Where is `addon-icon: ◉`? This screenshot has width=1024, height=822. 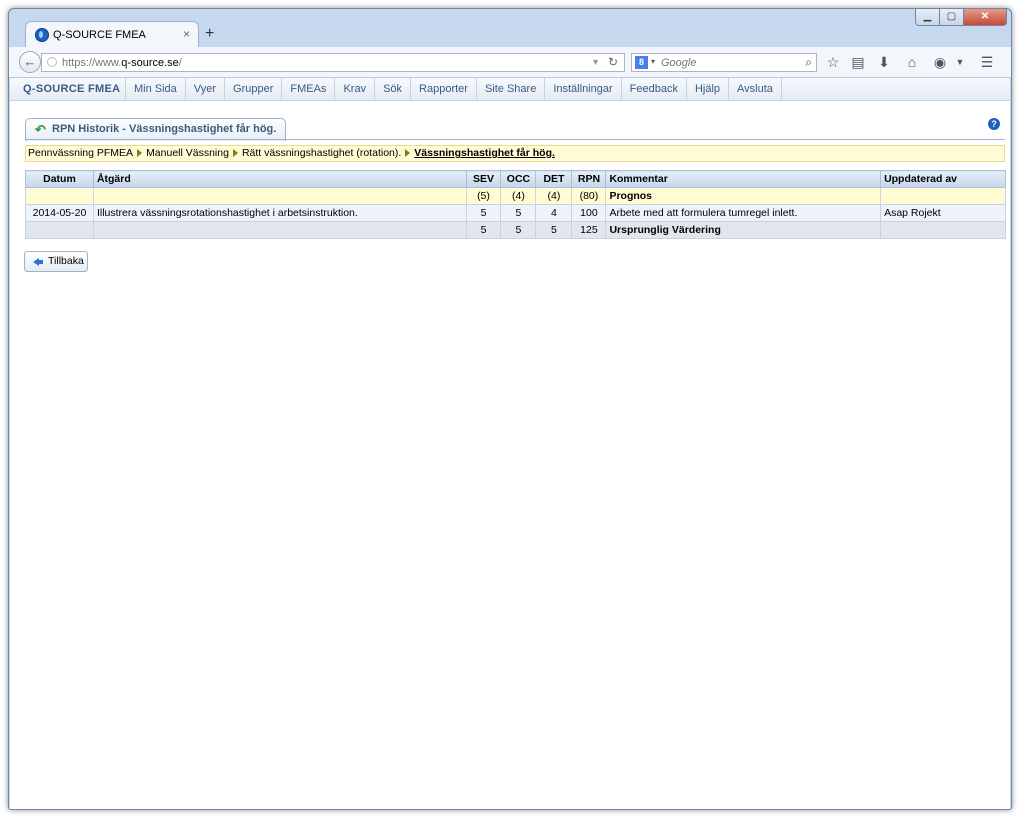 addon-icon: ◉ is located at coordinates (940, 62).